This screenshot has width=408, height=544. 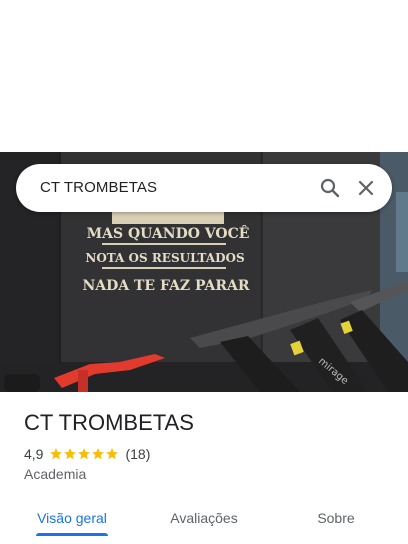 What do you see at coordinates (34, 454) in the screenshot?
I see `rating-value: 4,9` at bounding box center [34, 454].